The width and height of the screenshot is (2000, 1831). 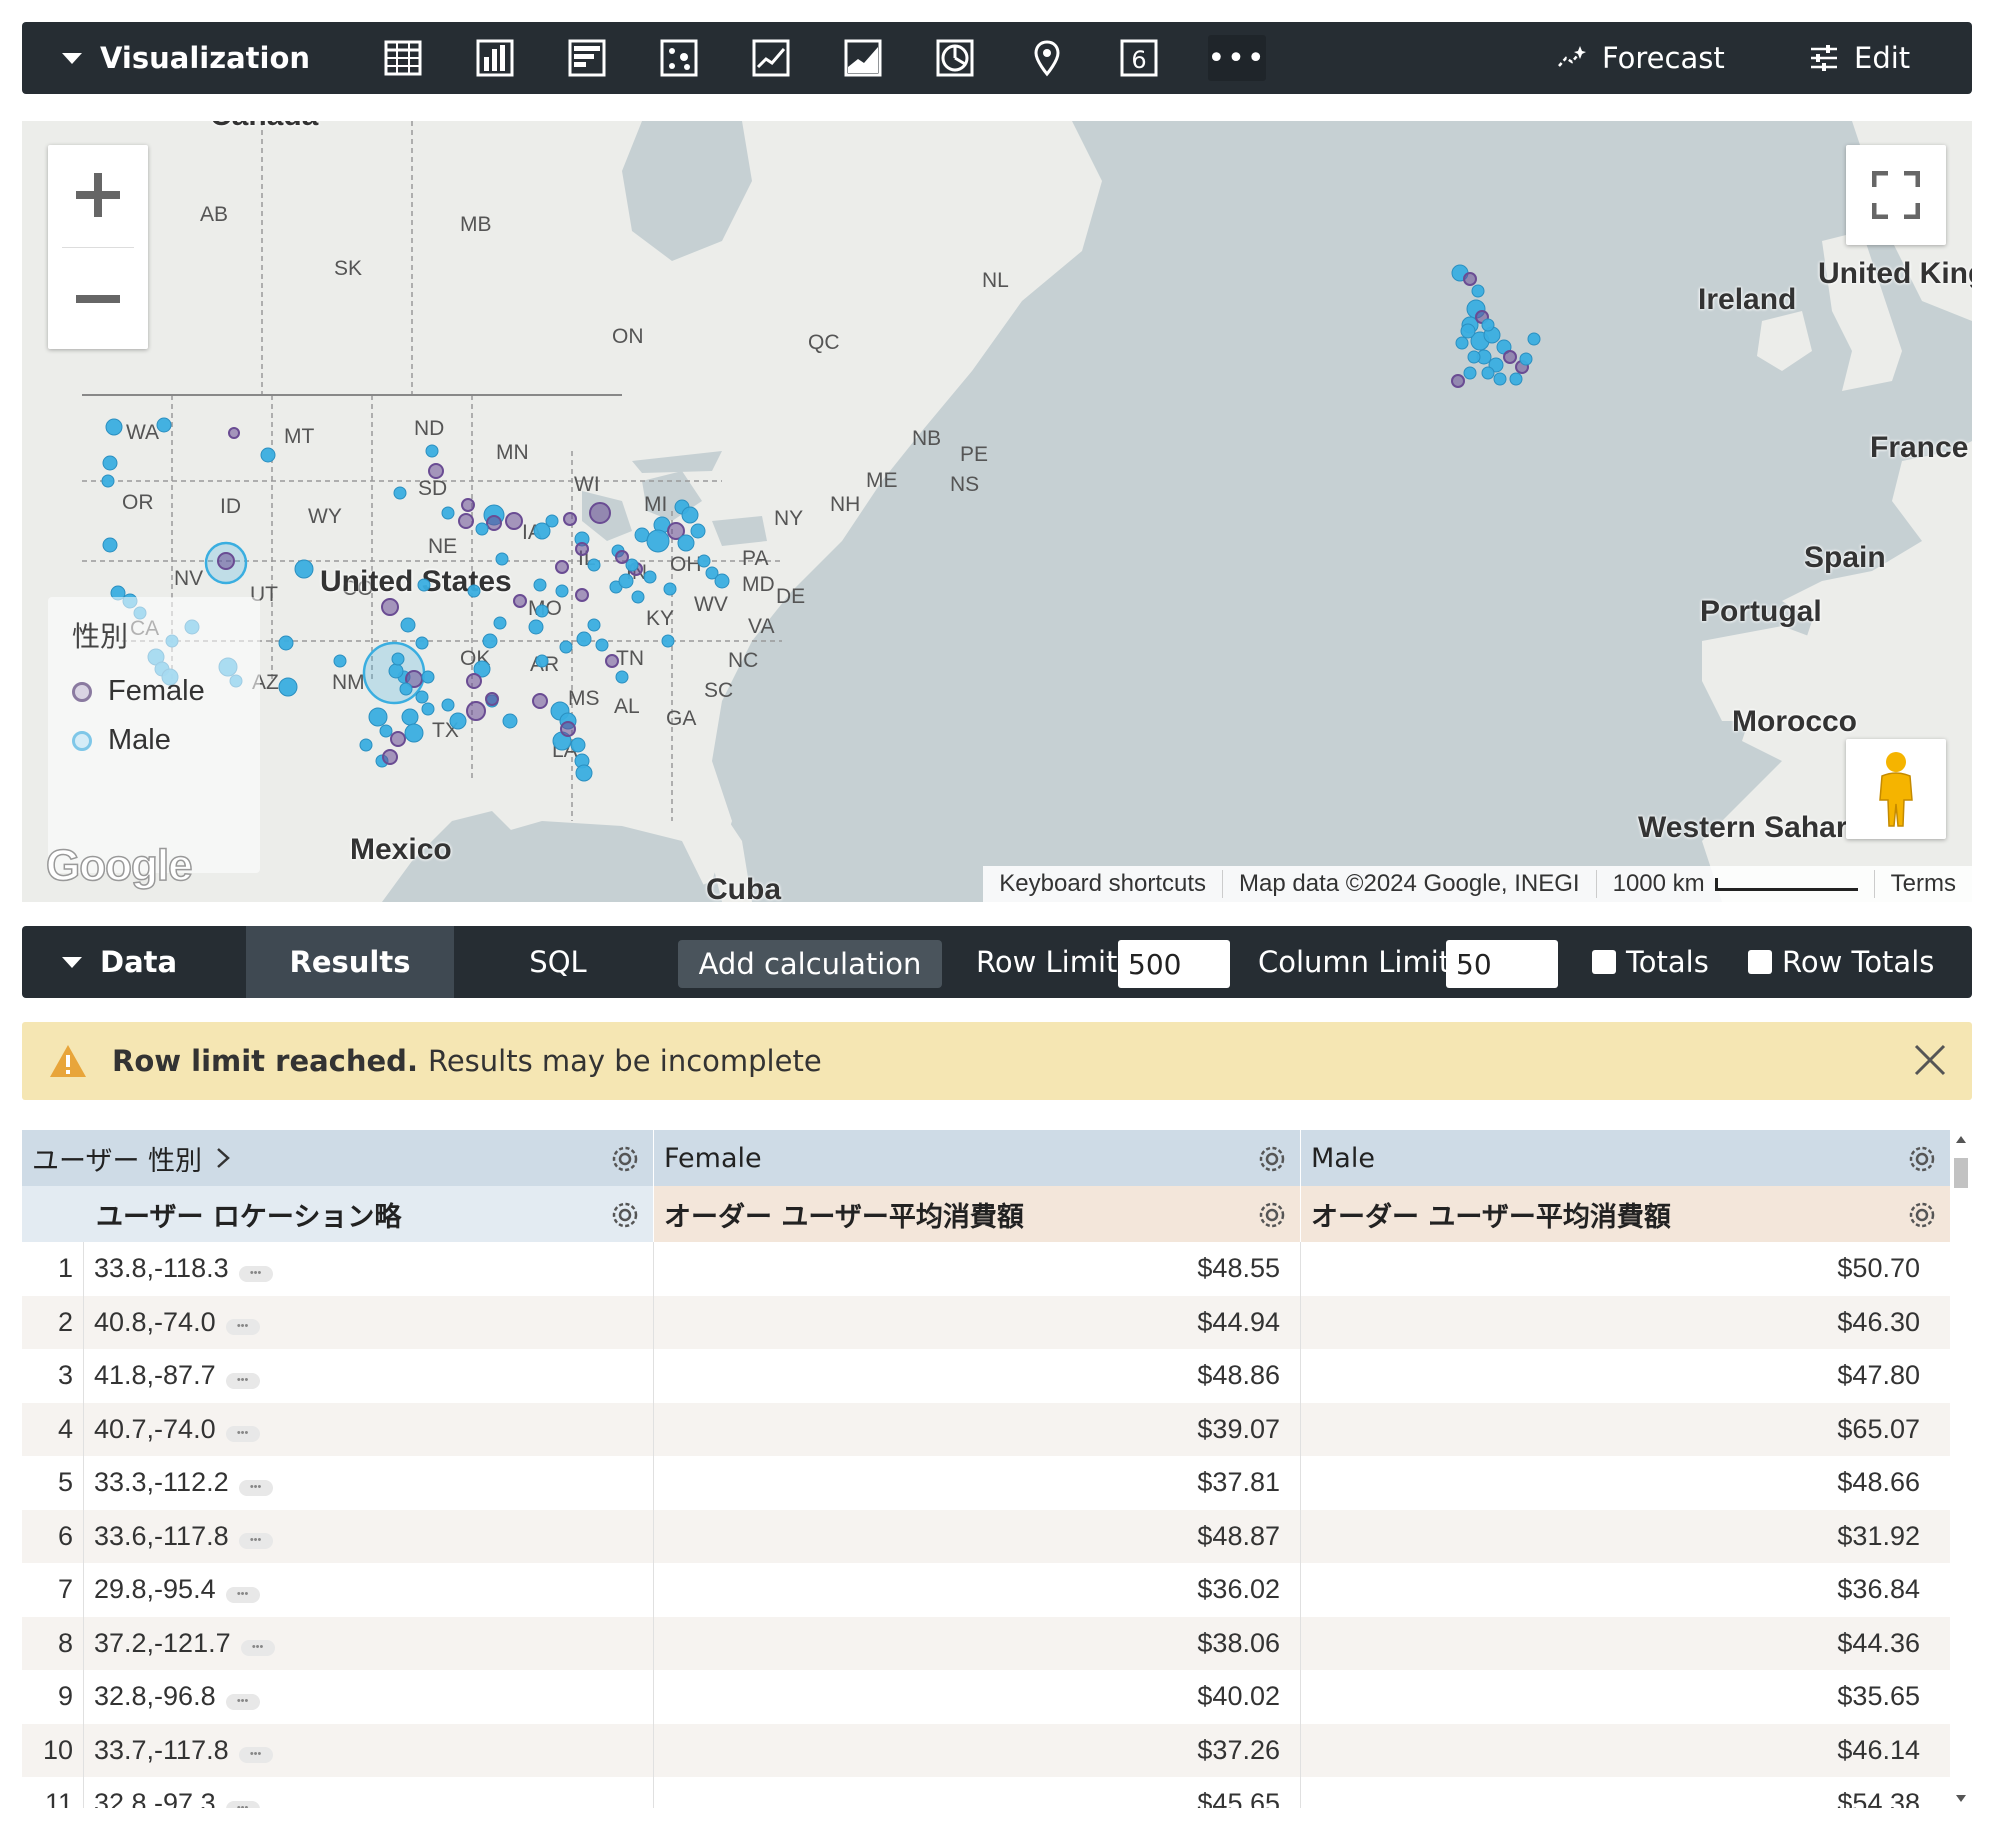 I want to click on table-row: 5 33.3,-112.2 ••• $37.81 $48.66, so click(x=986, y=1483).